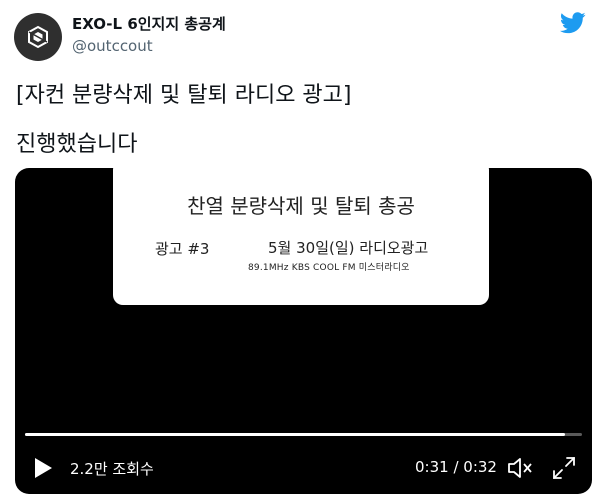 Image resolution: width=600 pixels, height=502 pixels. I want to click on fullscreen-icon, so click(564, 468).